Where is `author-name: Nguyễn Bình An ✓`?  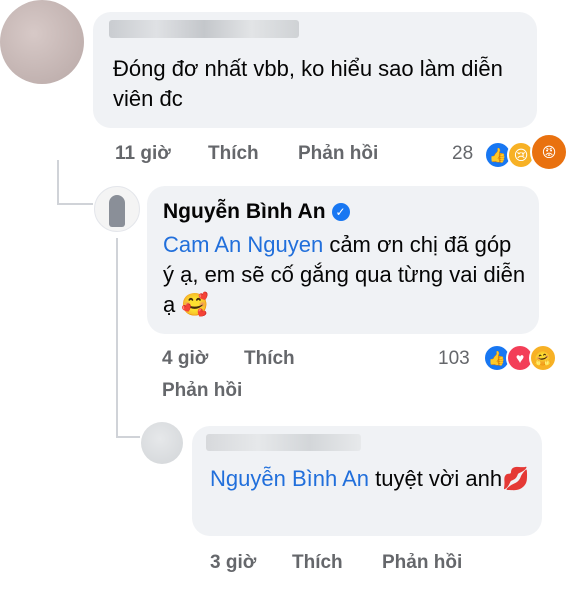 author-name: Nguyễn Bình An ✓ is located at coordinates (256, 212).